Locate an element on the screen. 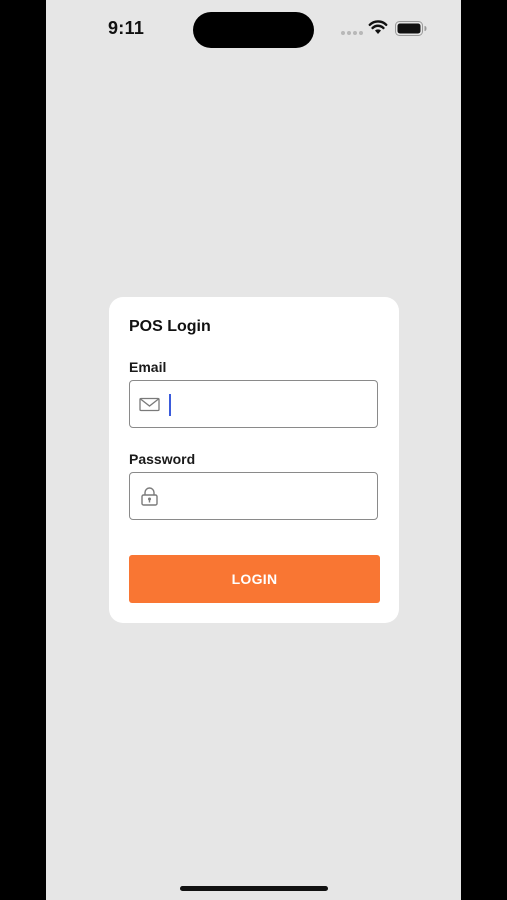  email-input-box is located at coordinates (253, 404).